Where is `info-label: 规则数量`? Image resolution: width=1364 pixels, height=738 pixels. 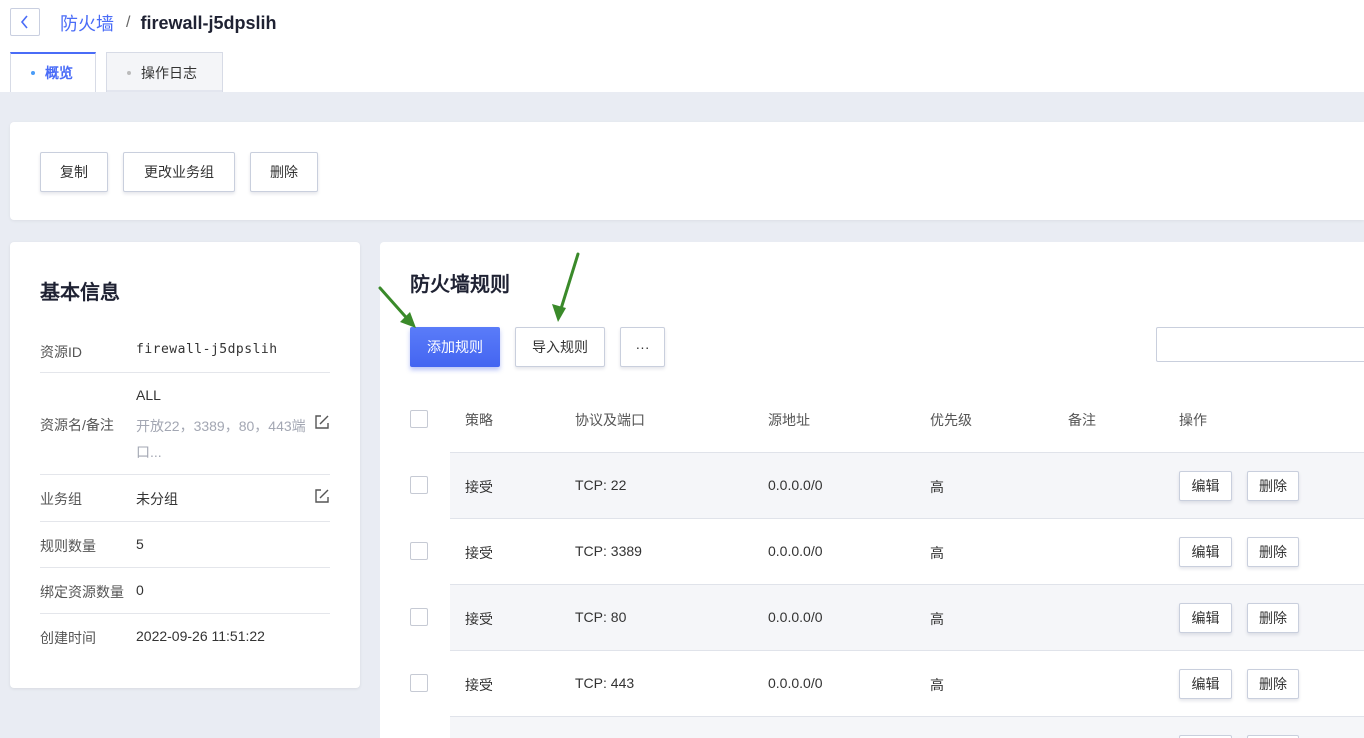
info-label: 规则数量 is located at coordinates (68, 546).